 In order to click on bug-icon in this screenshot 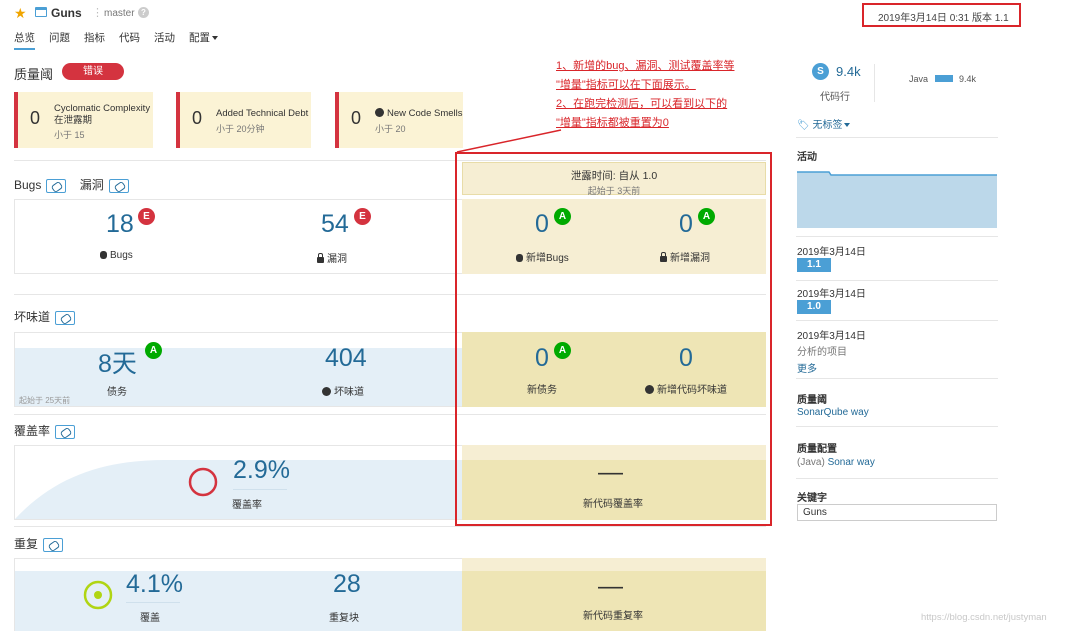, I will do `click(103, 255)`.